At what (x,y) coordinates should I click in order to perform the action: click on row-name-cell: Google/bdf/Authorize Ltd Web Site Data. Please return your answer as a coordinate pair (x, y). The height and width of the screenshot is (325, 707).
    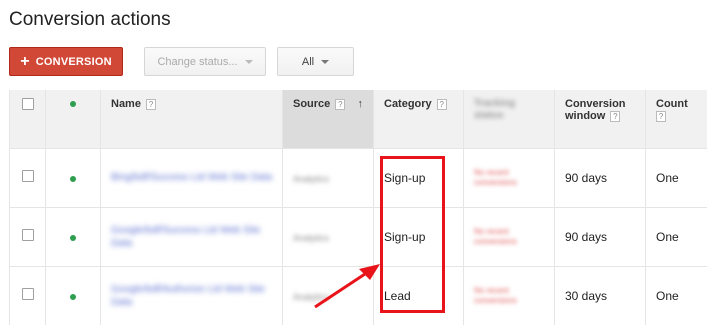
    Looking at the image, I should click on (191, 295).